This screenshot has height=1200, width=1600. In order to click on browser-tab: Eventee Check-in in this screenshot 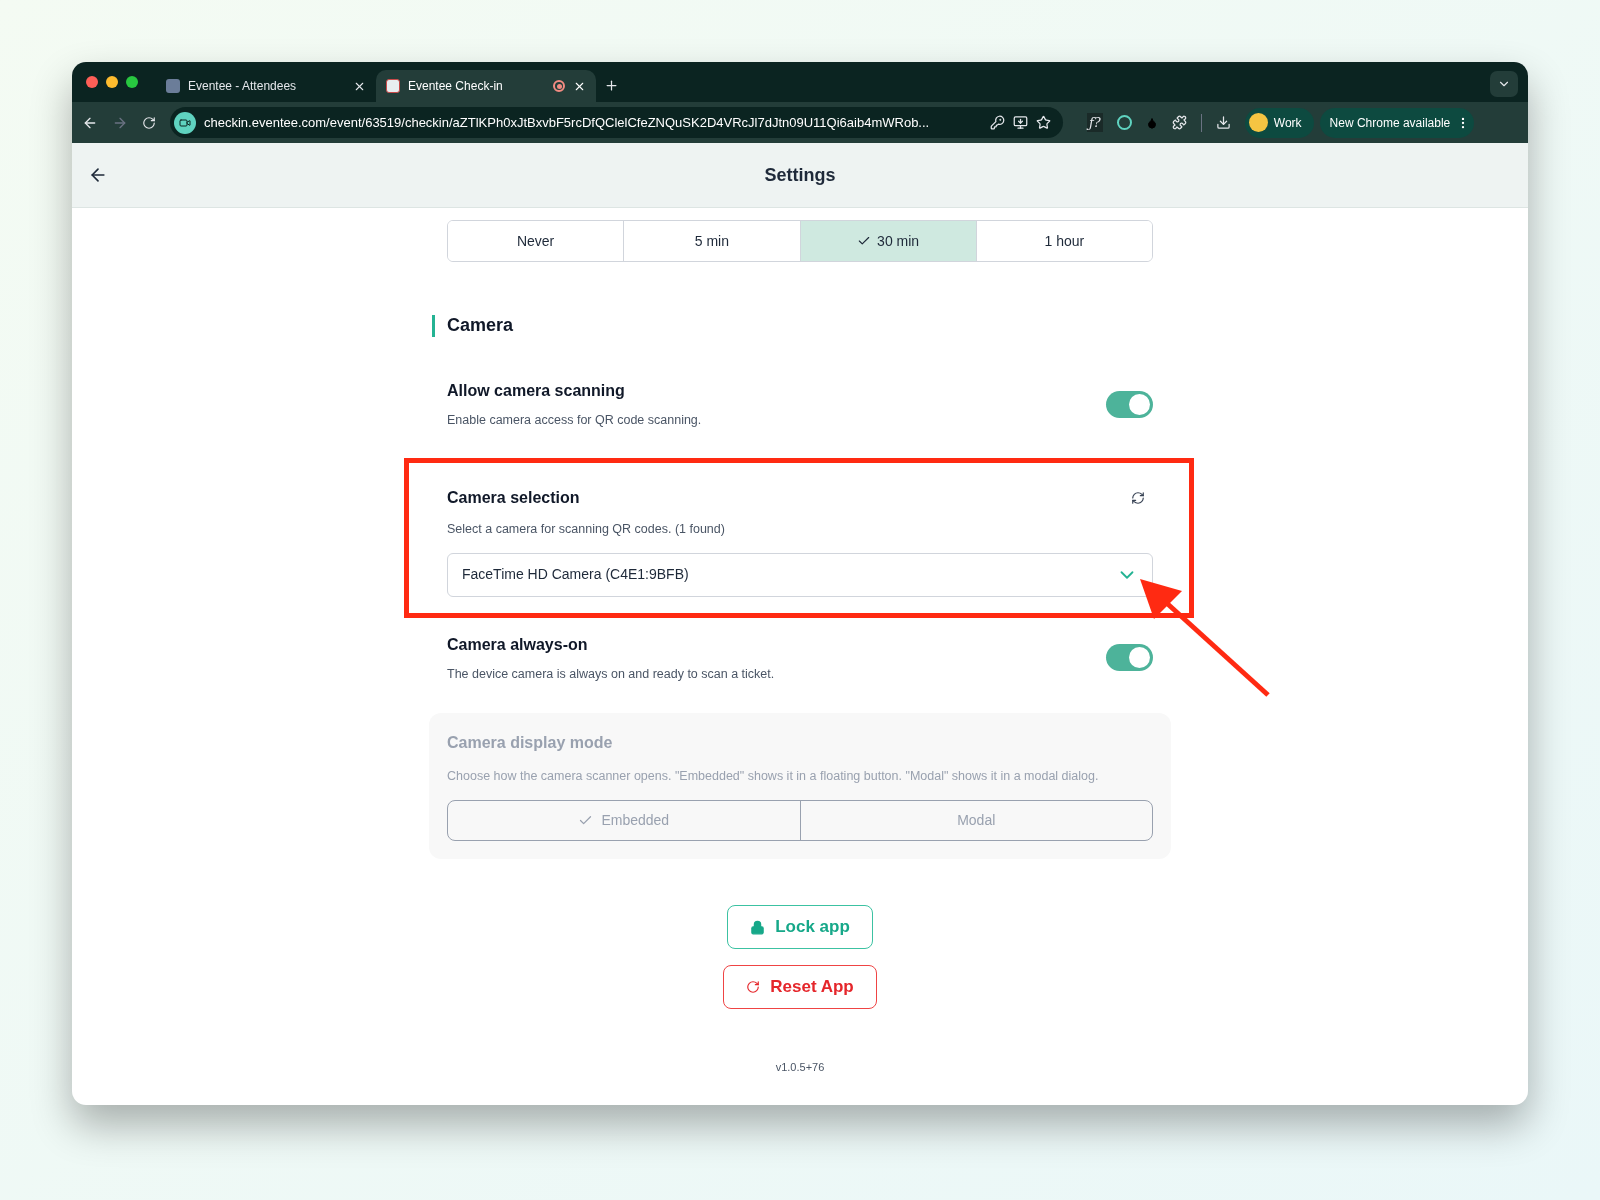, I will do `click(486, 86)`.